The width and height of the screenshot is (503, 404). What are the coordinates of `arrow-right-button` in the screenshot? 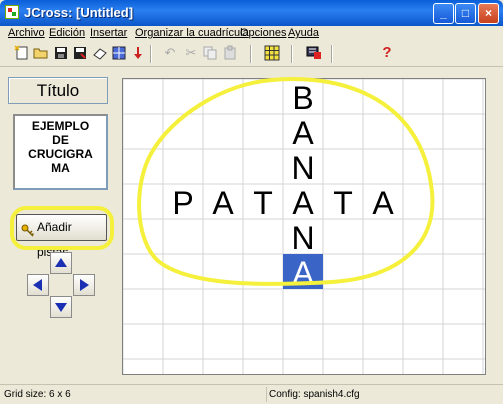 It's located at (84, 285).